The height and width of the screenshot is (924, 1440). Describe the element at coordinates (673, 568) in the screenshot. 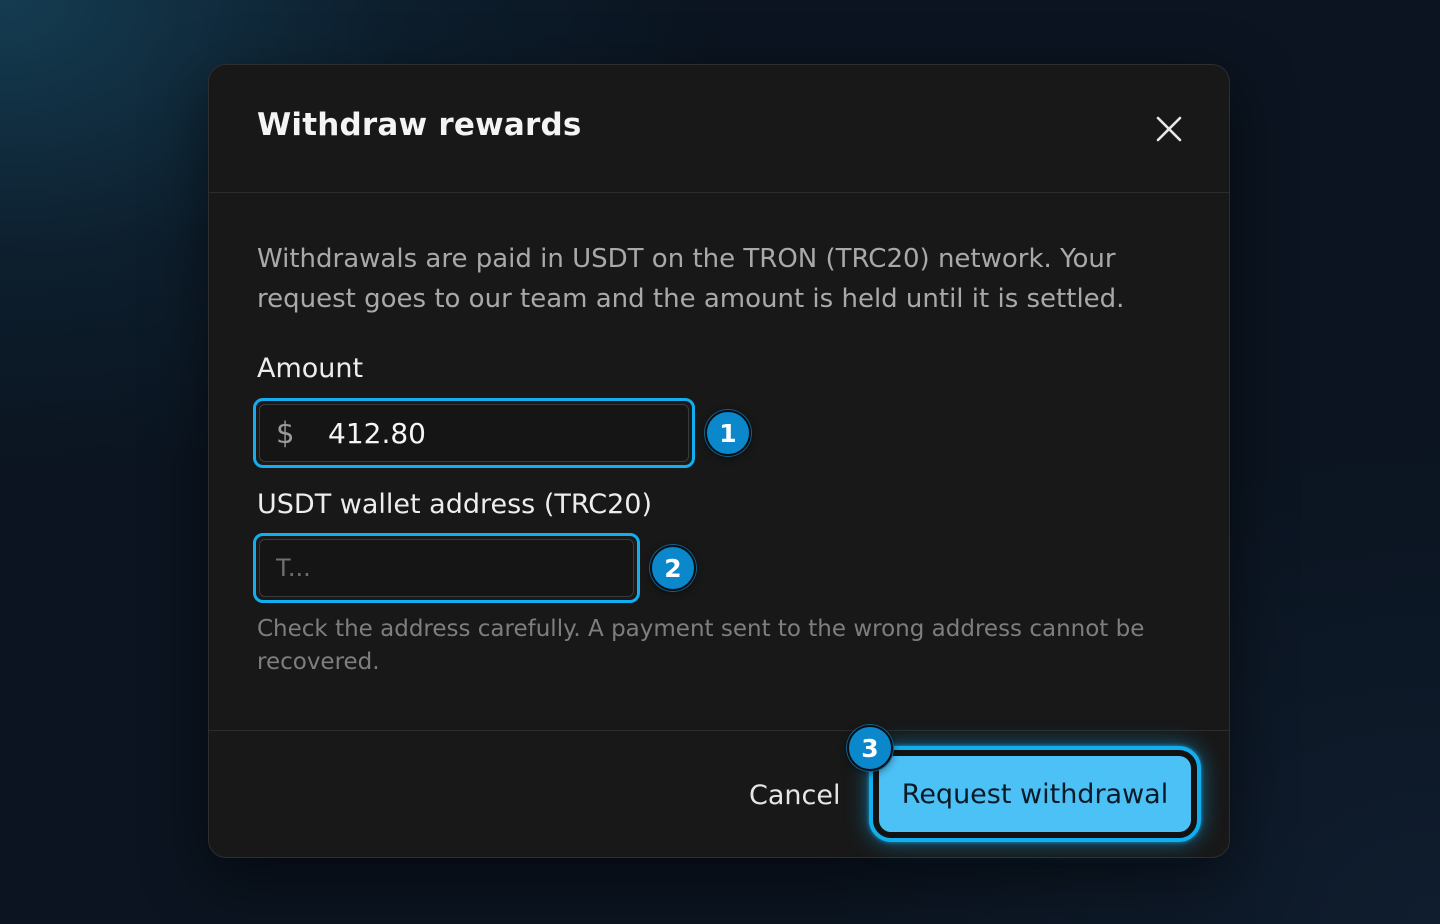

I see `step-marker-2: 2` at that location.